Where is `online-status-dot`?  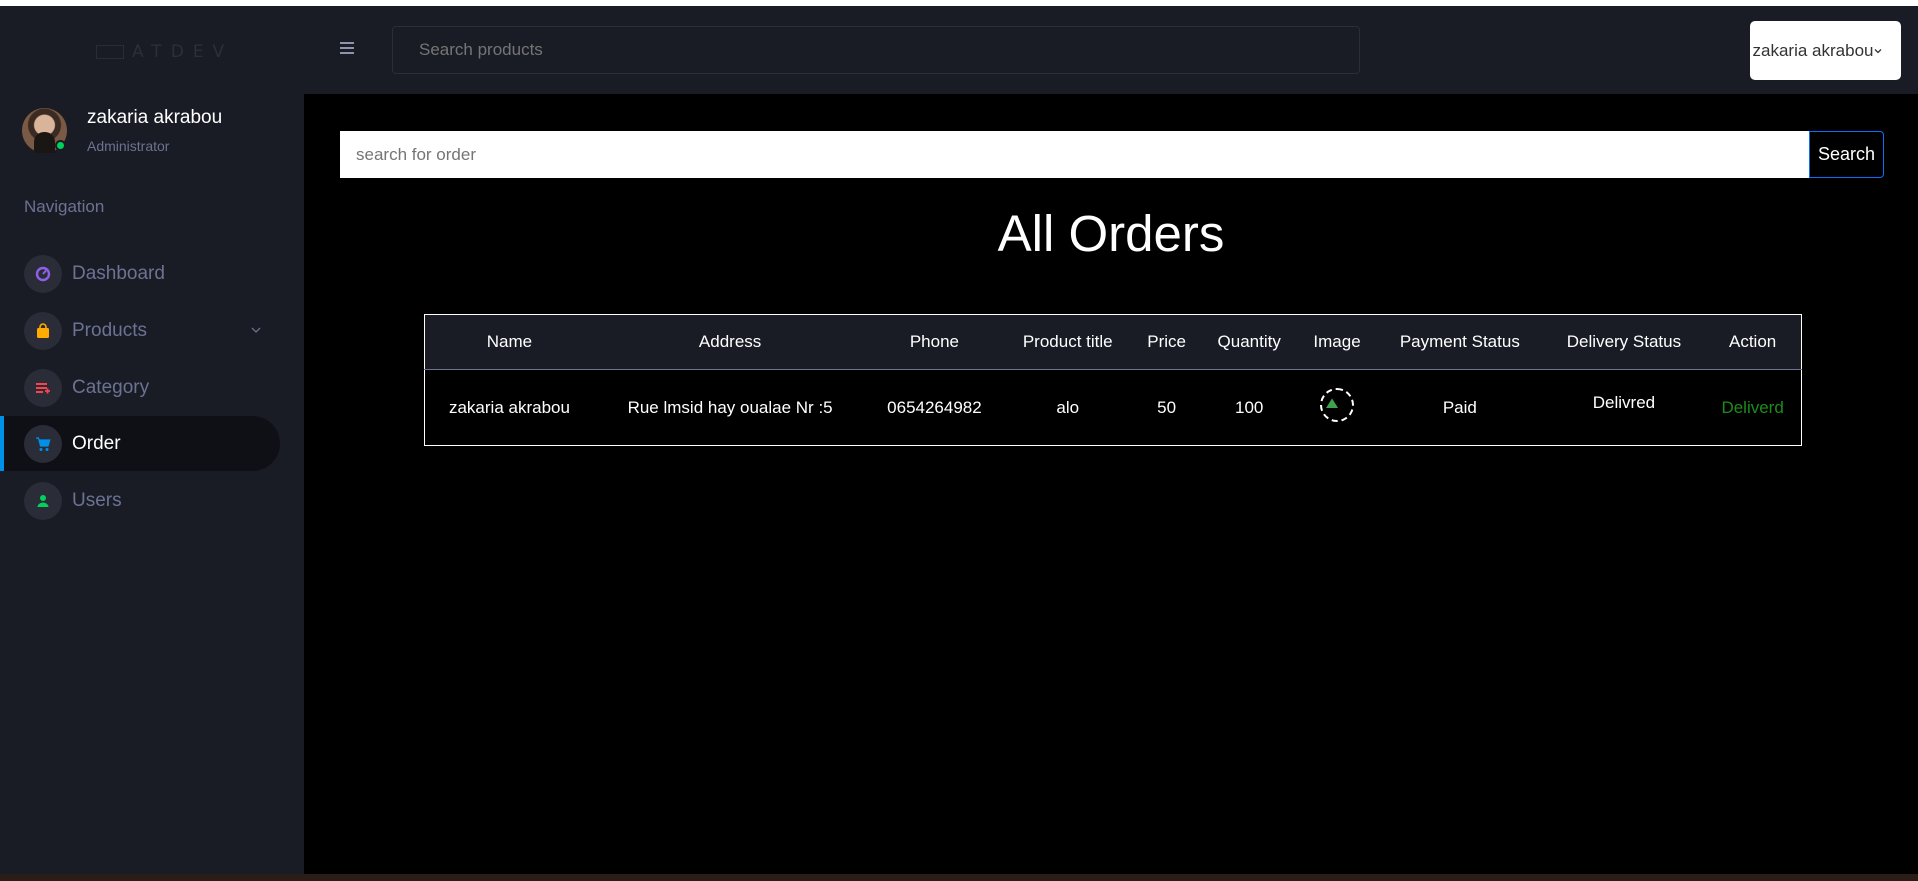
online-status-dot is located at coordinates (60, 145).